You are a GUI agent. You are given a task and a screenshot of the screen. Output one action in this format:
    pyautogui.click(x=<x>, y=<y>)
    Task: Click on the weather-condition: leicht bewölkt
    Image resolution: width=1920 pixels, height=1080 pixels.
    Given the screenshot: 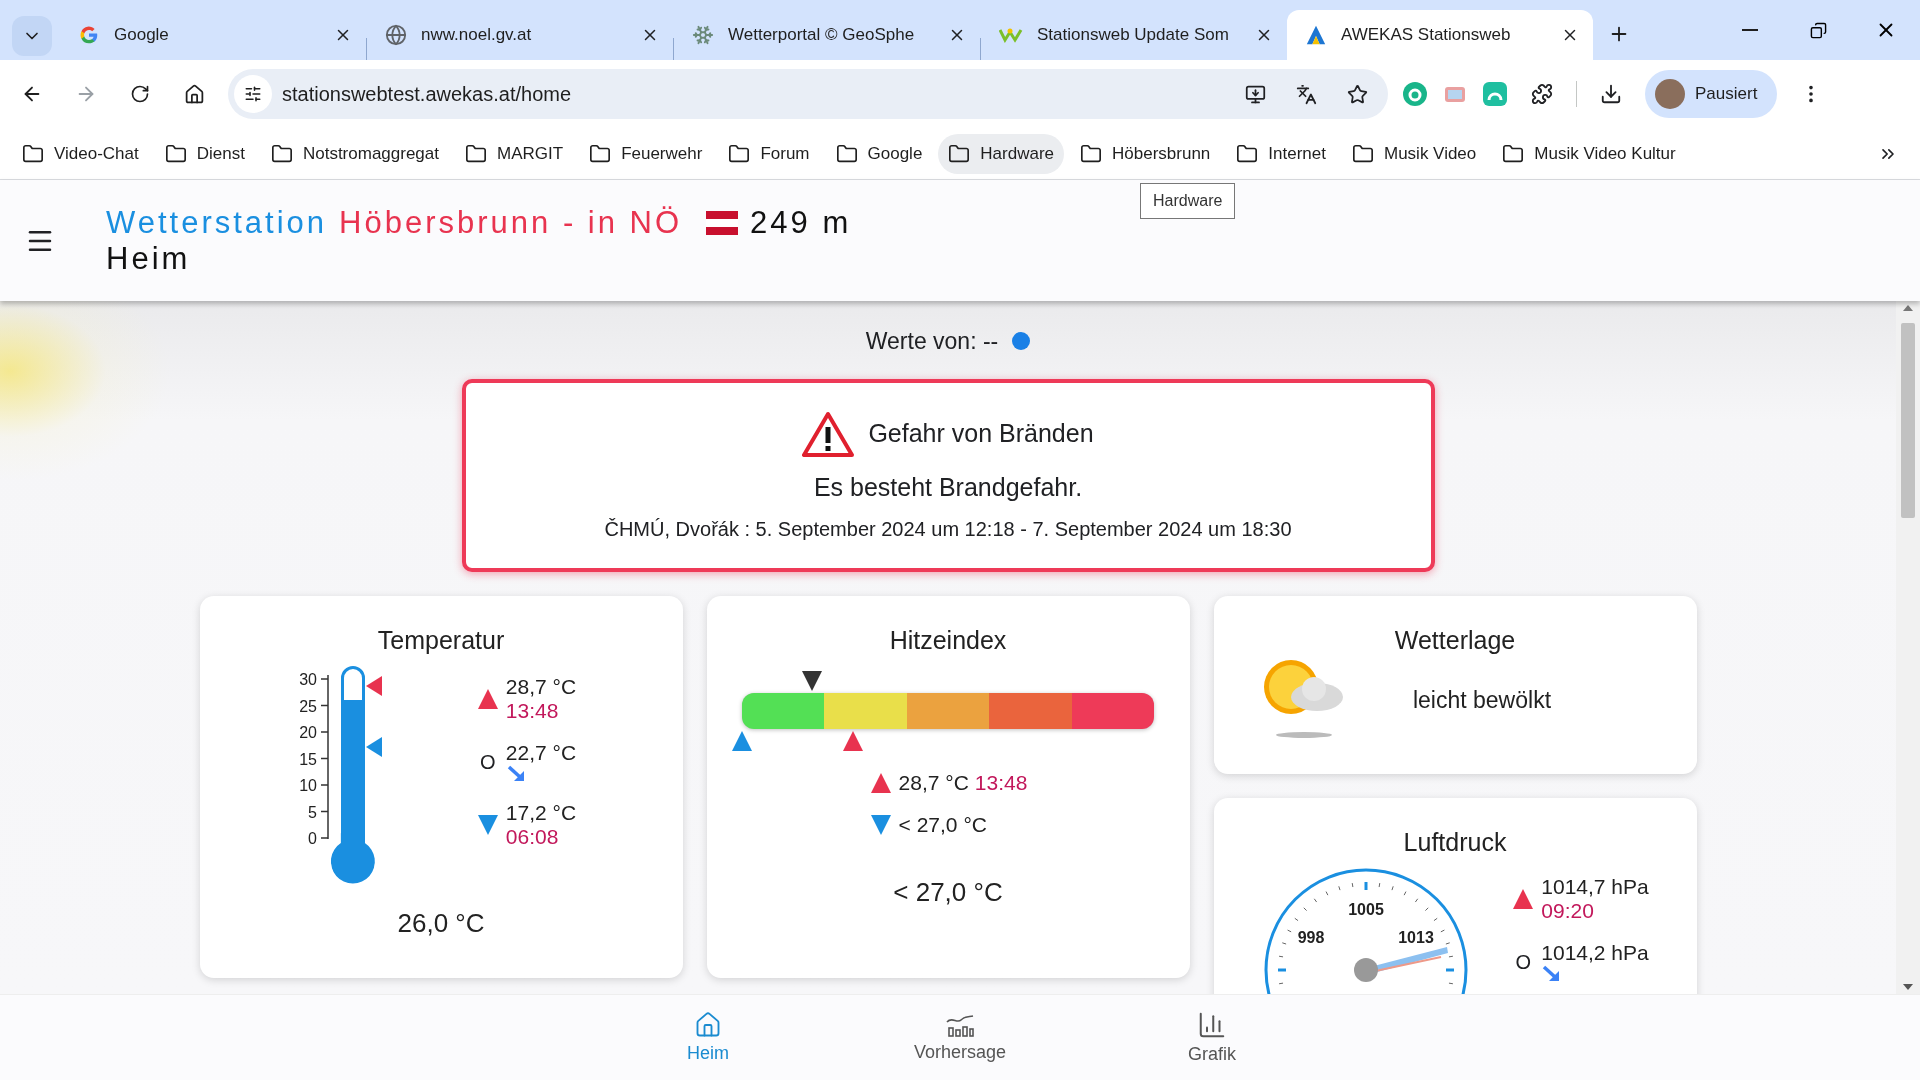 What is the action you would take?
    pyautogui.click(x=1482, y=700)
    